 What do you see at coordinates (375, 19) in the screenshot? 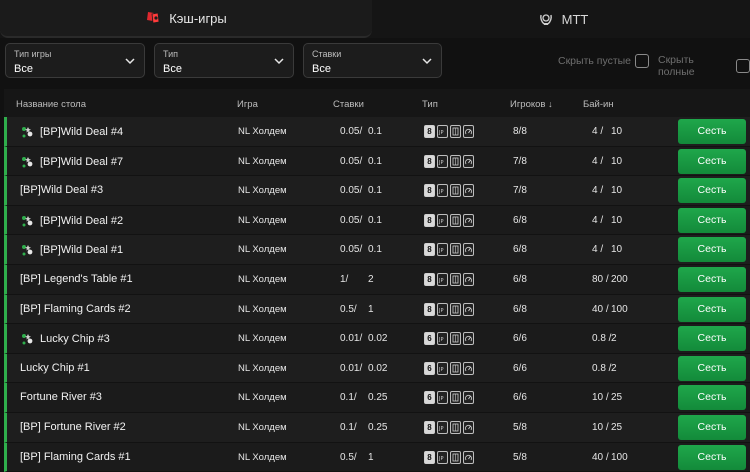
I see `game-tabs: Кэш-игры MTT` at bounding box center [375, 19].